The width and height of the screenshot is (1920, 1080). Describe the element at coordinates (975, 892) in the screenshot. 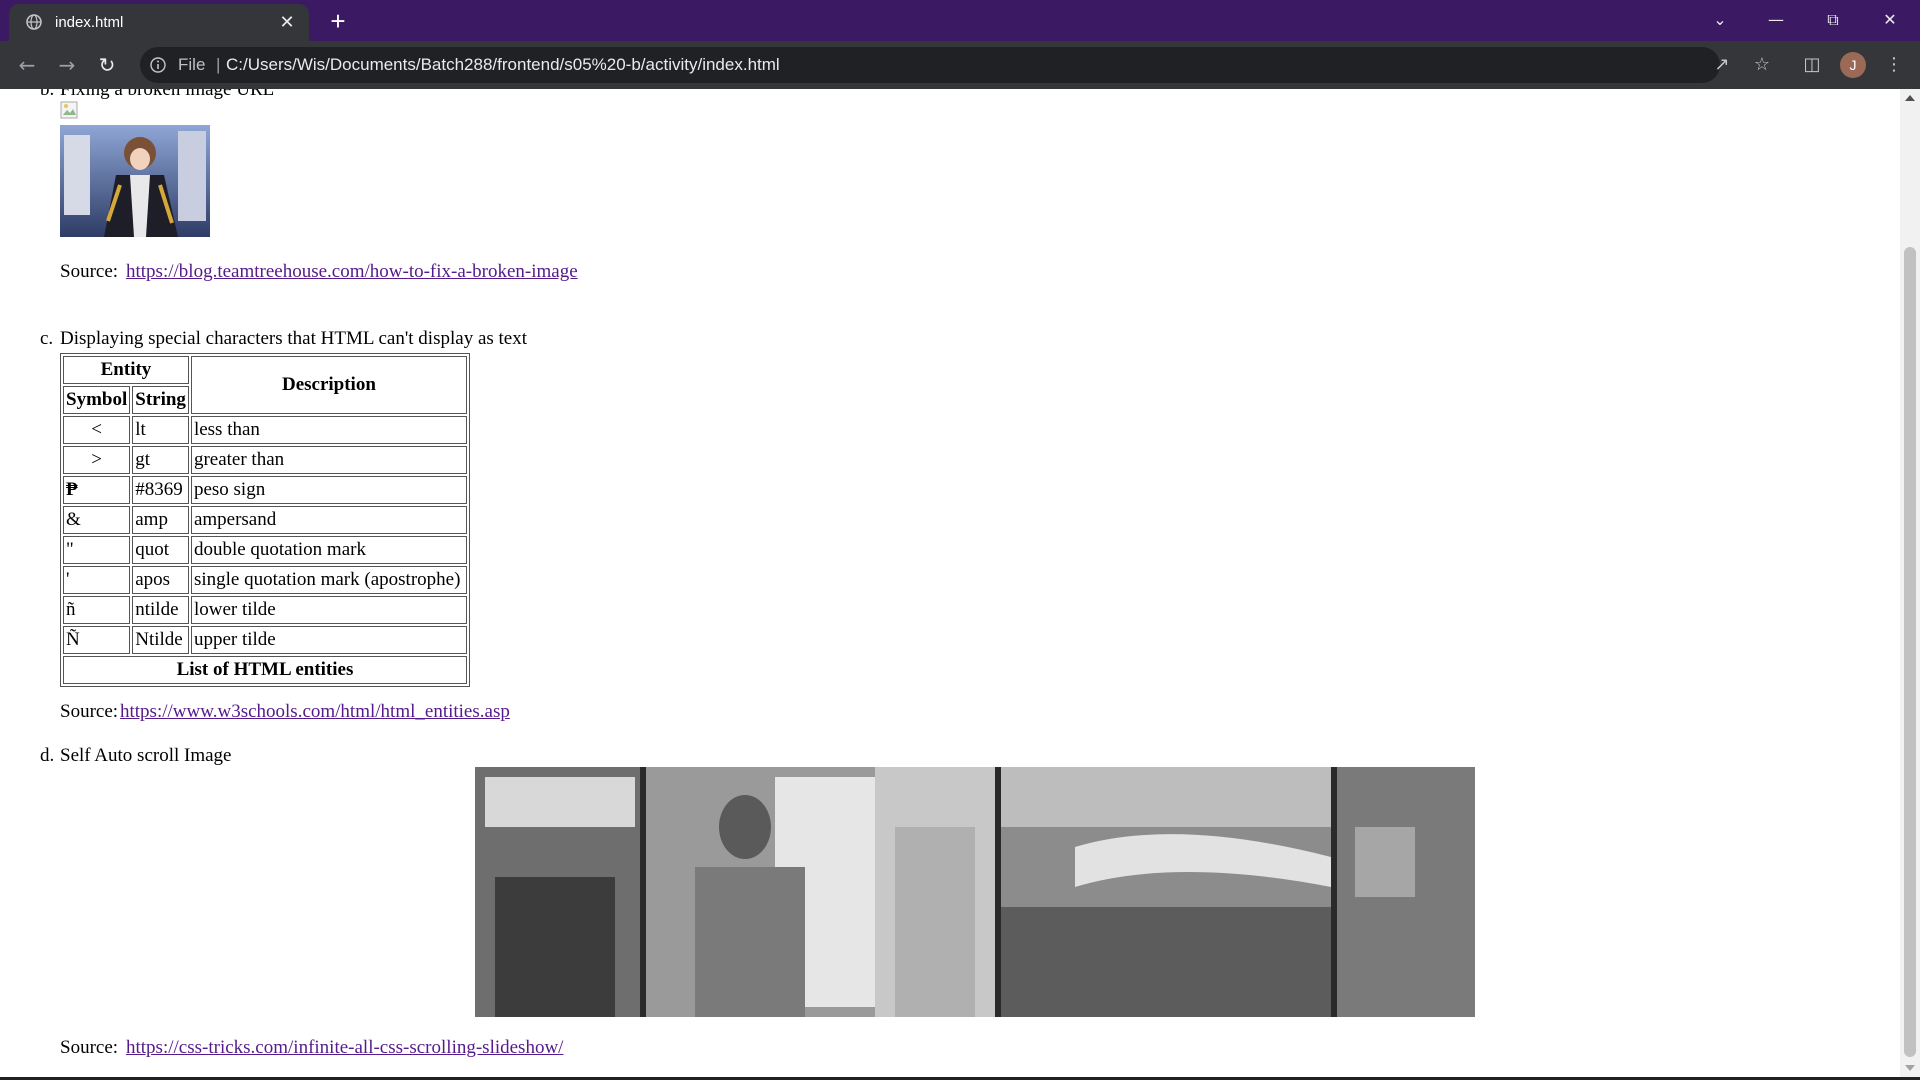

I see `auto-scroll-slideshow-image` at that location.